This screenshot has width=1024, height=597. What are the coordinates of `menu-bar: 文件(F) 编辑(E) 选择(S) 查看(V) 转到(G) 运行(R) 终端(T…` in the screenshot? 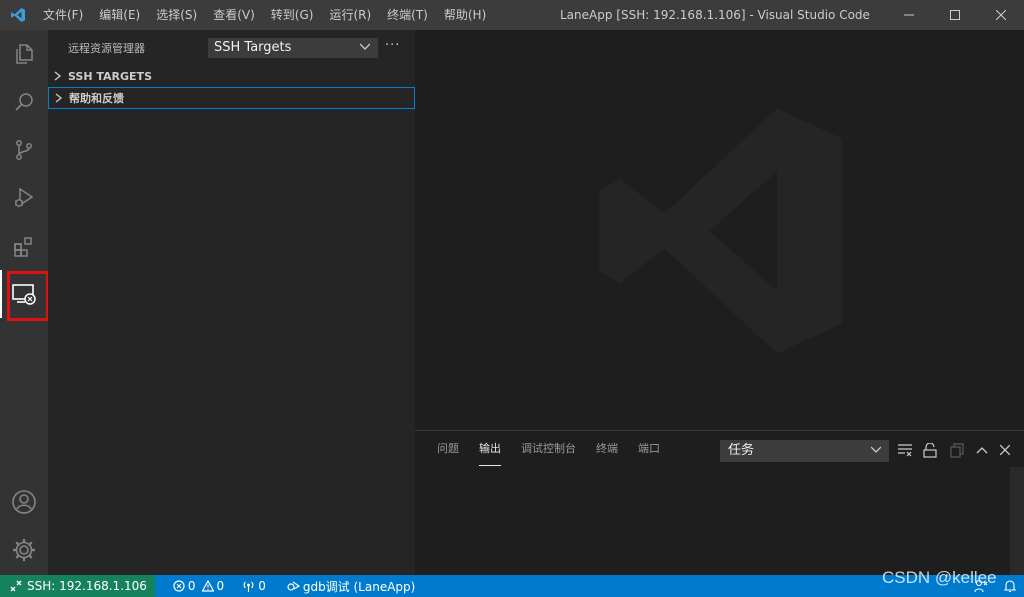 It's located at (264, 15).